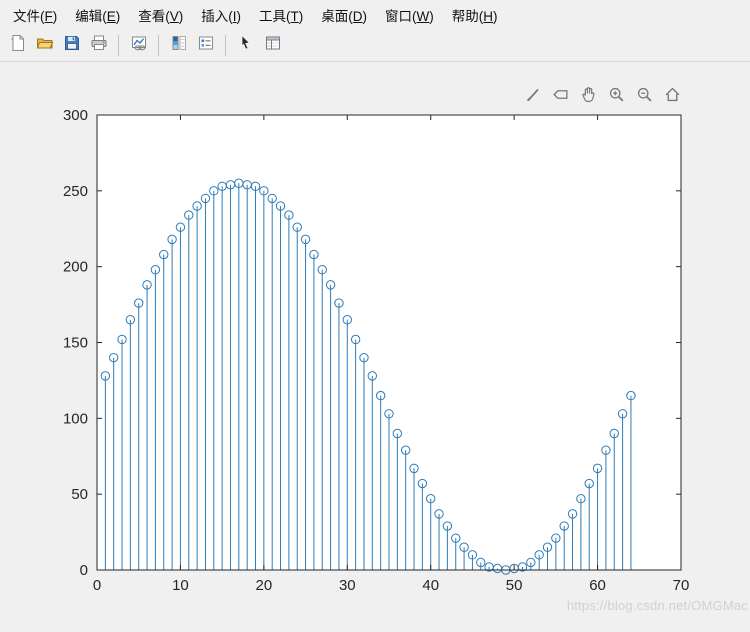 The width and height of the screenshot is (750, 632). I want to click on new-figure-button, so click(17, 45).